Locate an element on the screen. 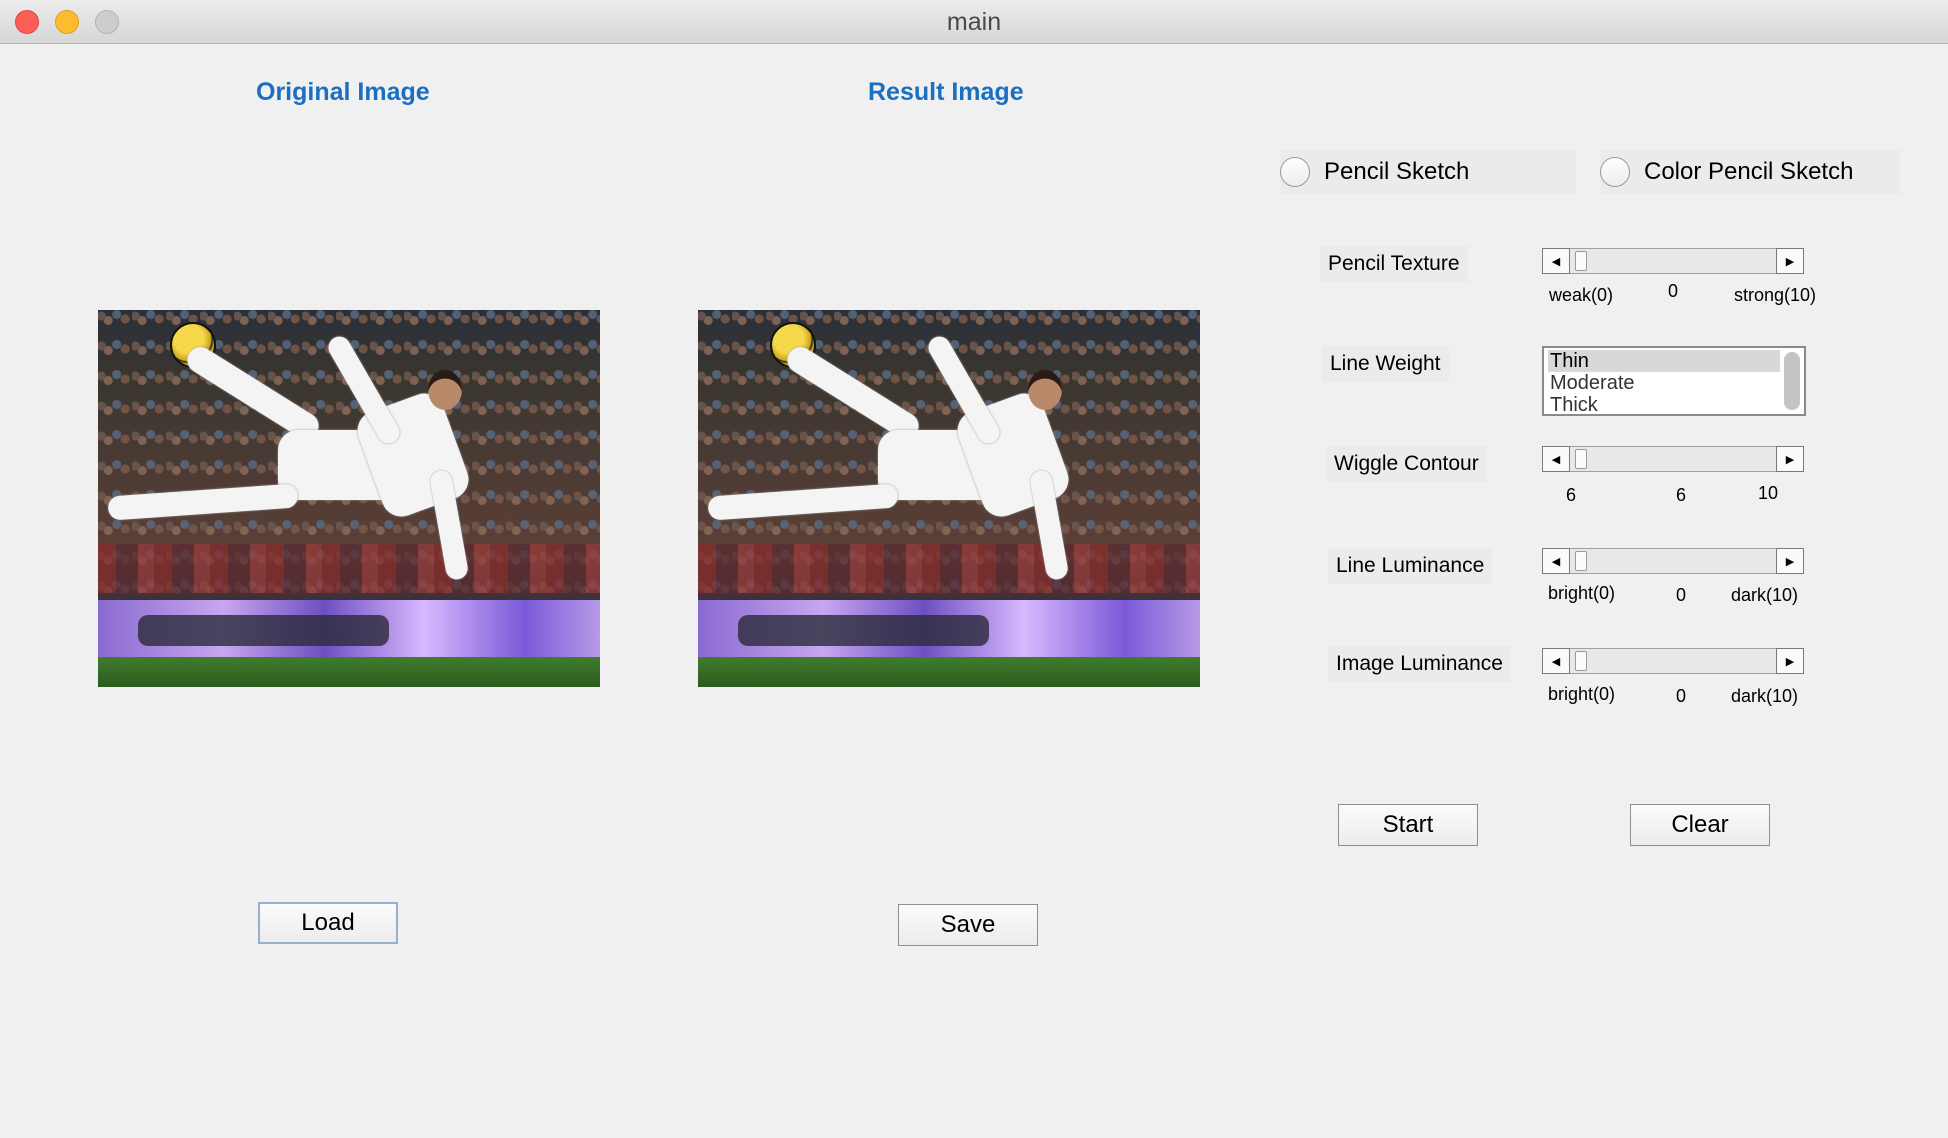  line-weight-listbox: Thin Moderate Thick is located at coordinates (1674, 381).